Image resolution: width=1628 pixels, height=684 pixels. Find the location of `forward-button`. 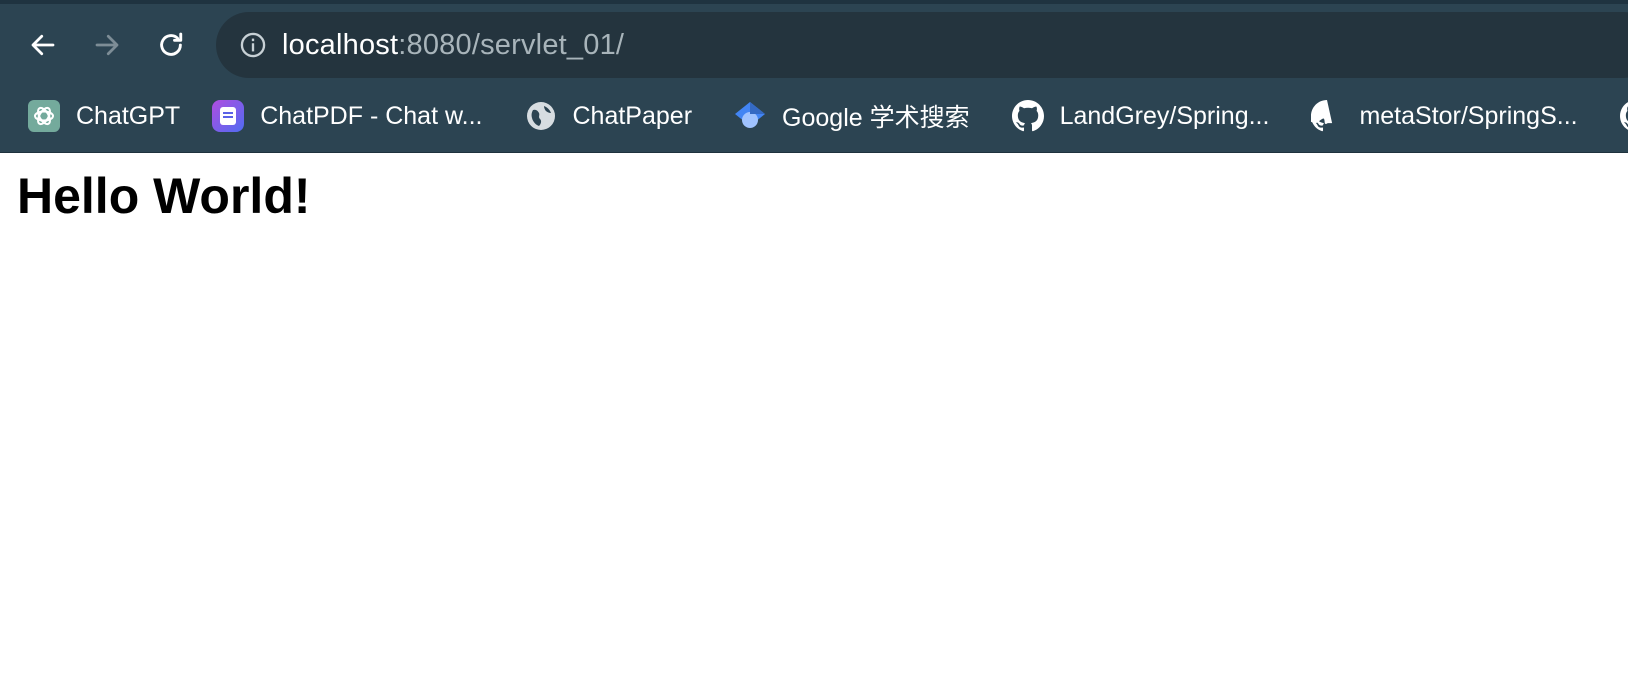

forward-button is located at coordinates (107, 45).